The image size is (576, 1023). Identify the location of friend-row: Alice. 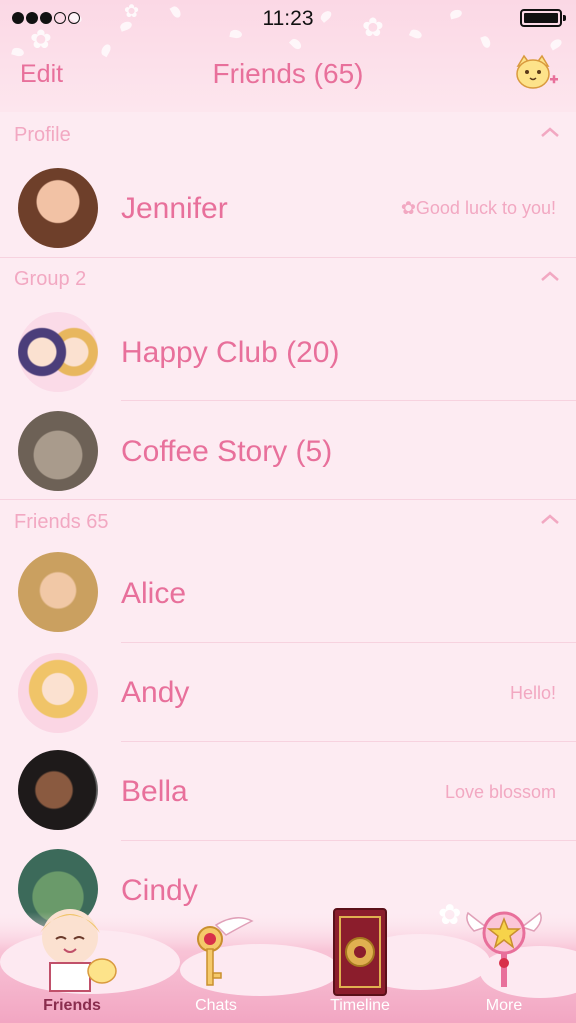
(288, 593).